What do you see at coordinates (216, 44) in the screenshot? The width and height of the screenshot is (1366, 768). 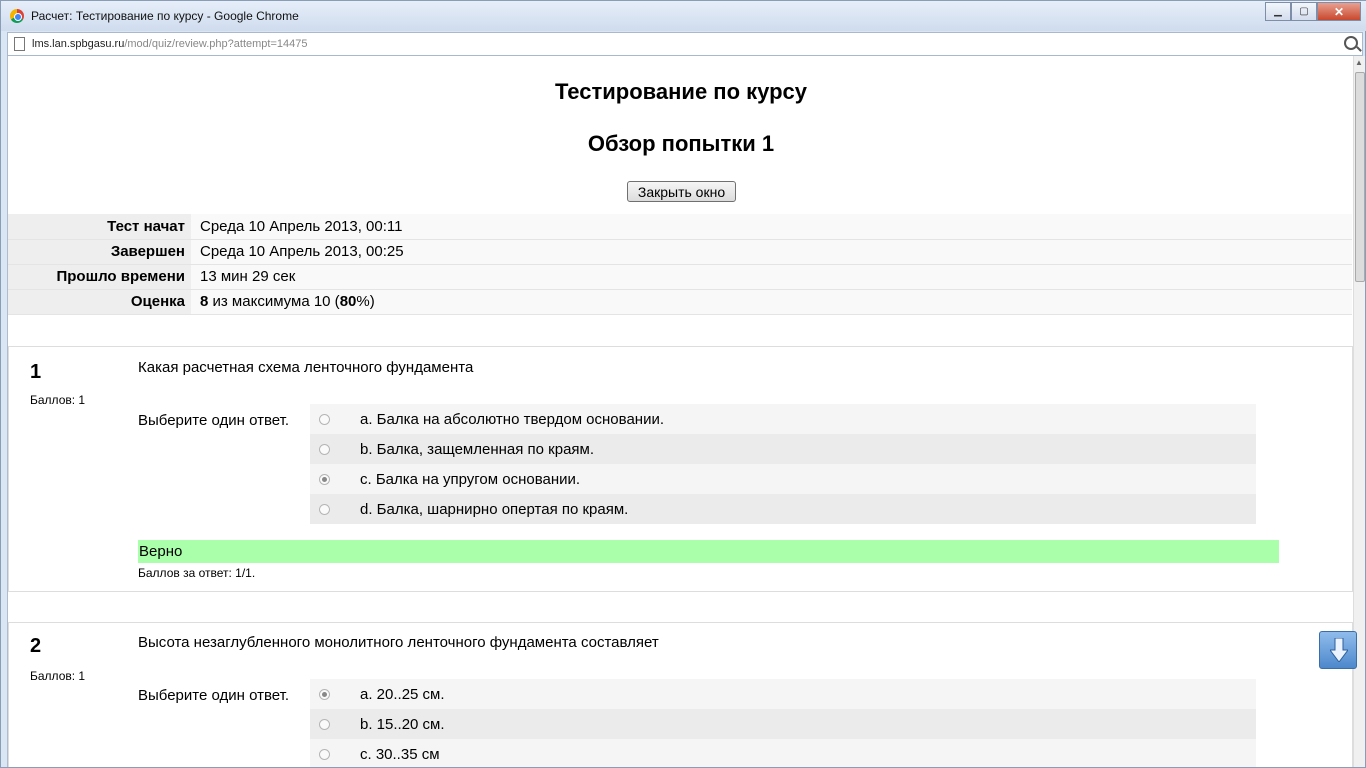 I see `url-path: /mod/quiz/review.php?attempt=14475` at bounding box center [216, 44].